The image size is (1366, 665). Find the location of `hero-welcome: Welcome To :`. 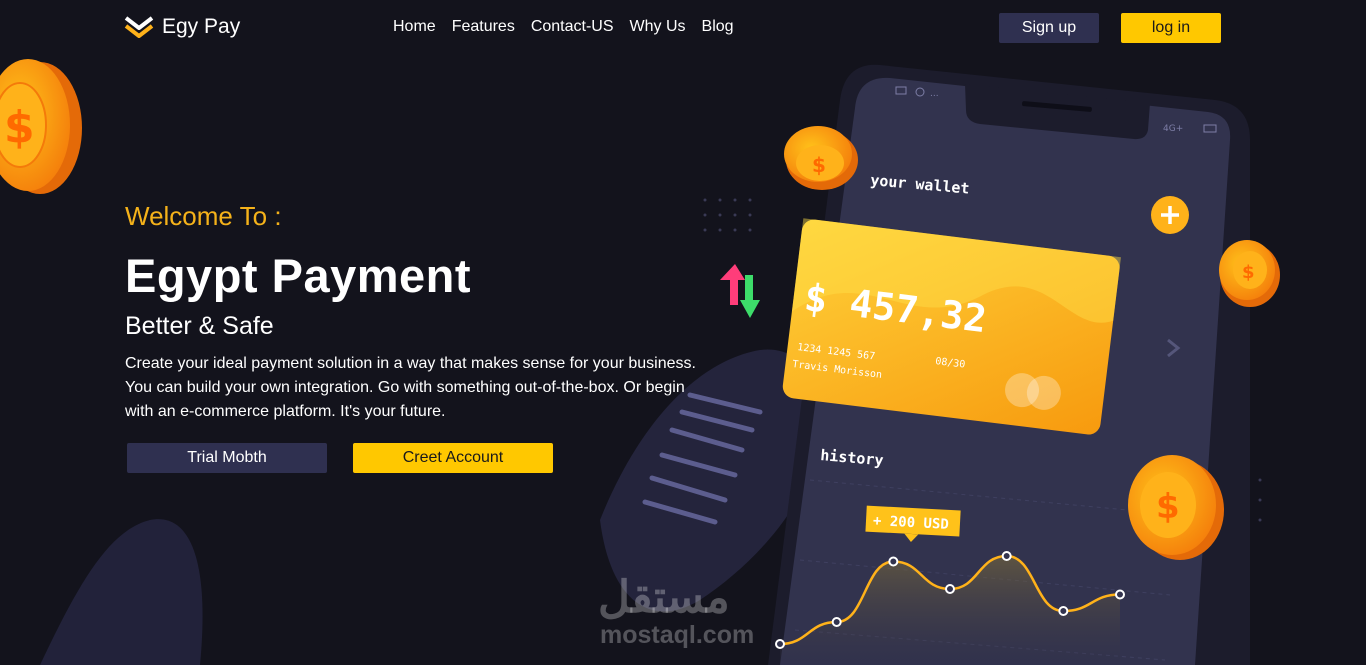

hero-welcome: Welcome To : is located at coordinates (203, 216).